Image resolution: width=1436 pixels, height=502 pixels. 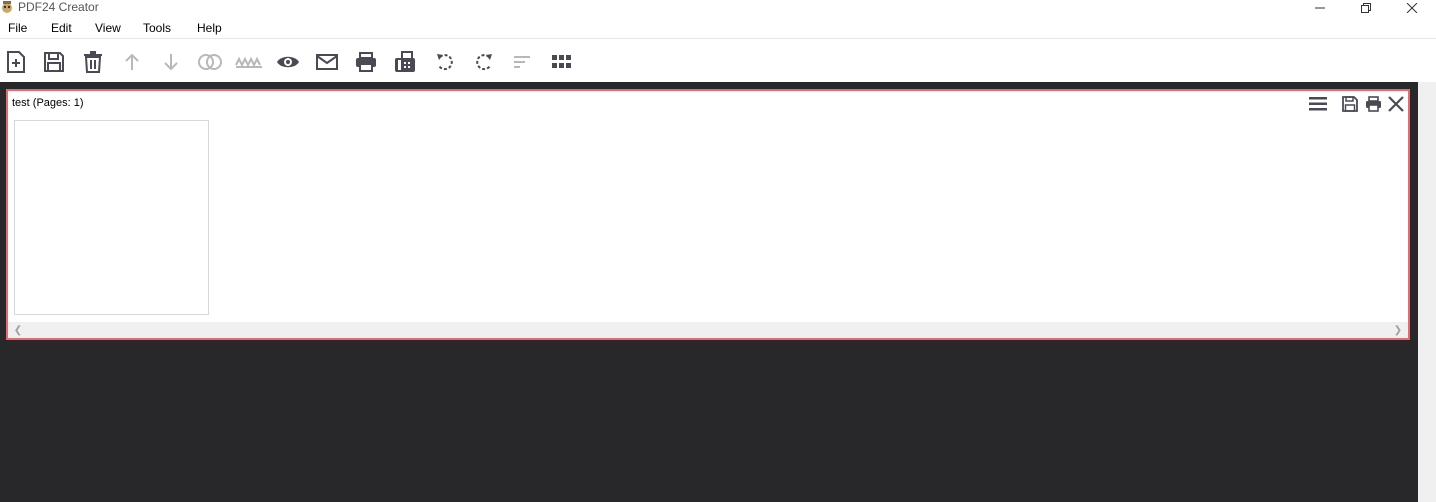 I want to click on rotate-right-icon, so click(x=484, y=62).